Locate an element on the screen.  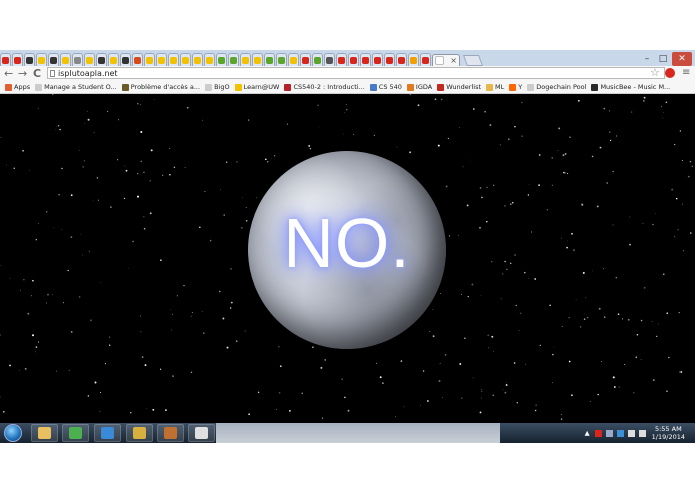
bookmark-item: Learn@UW is located at coordinates (256, 87).